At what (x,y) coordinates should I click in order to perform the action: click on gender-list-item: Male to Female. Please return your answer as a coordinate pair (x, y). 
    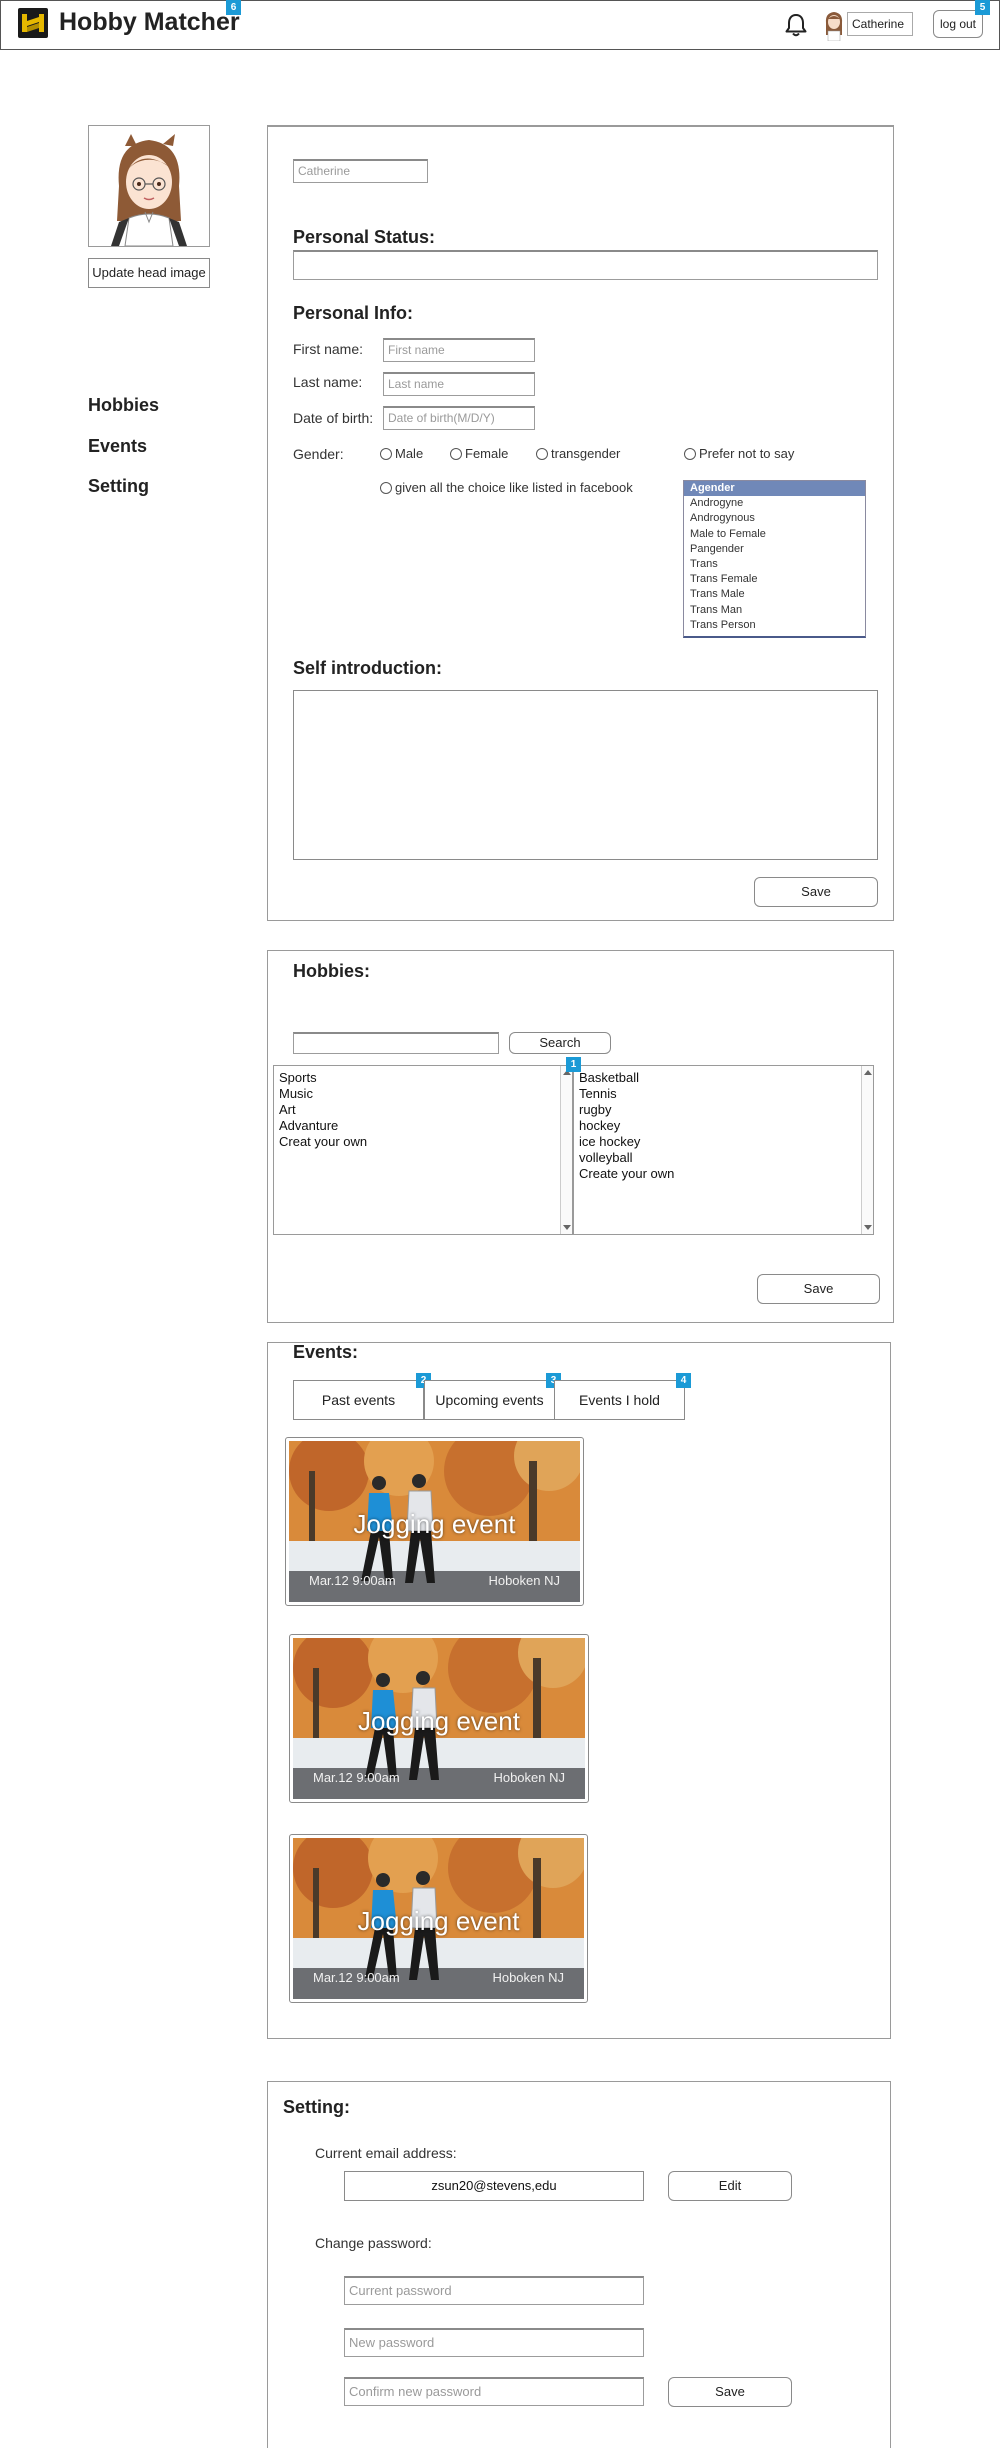
    Looking at the image, I should click on (774, 534).